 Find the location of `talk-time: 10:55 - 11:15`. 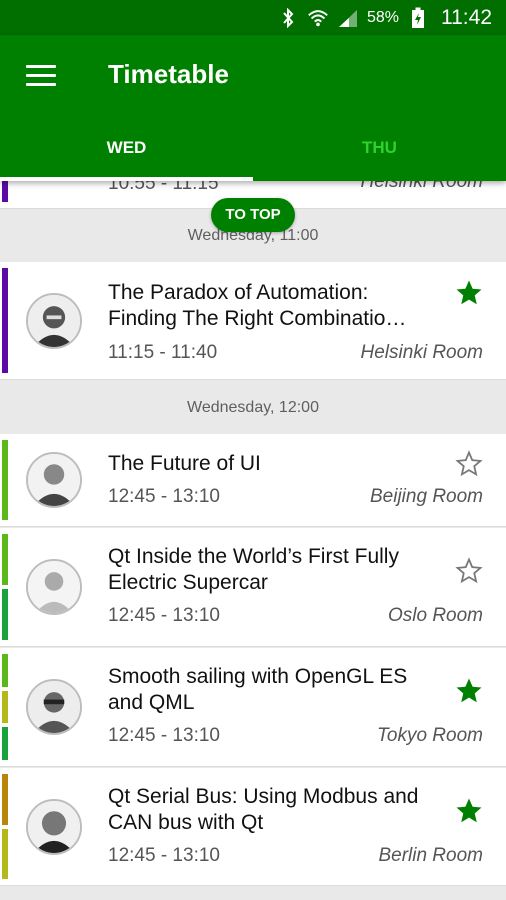

talk-time: 10:55 - 11:15 is located at coordinates (163, 187).